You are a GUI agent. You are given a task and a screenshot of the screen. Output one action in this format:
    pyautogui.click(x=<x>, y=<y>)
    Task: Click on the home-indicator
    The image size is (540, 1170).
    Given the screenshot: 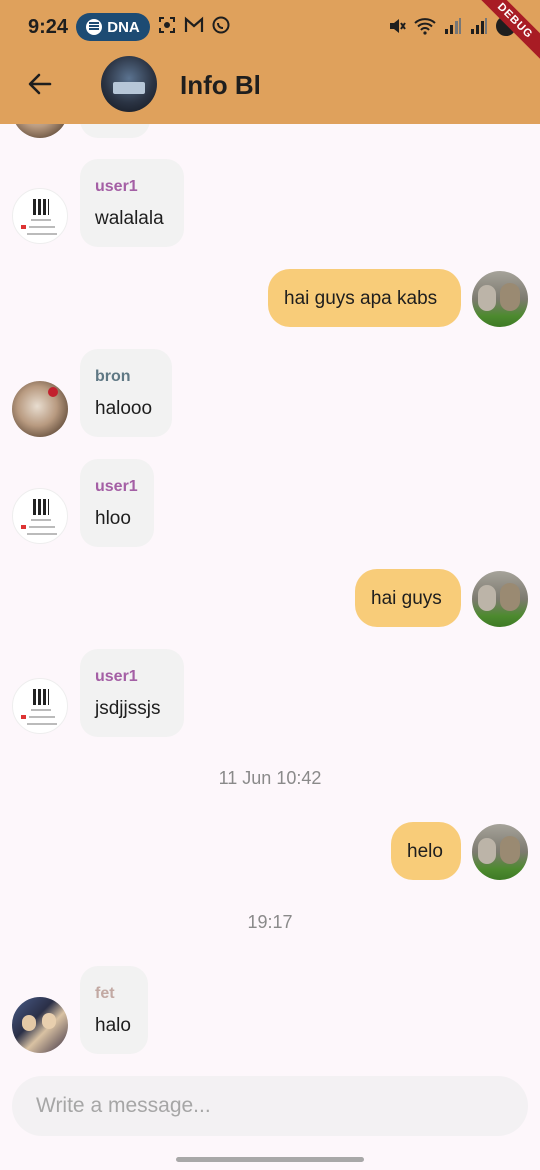 What is the action you would take?
    pyautogui.click(x=270, y=1159)
    